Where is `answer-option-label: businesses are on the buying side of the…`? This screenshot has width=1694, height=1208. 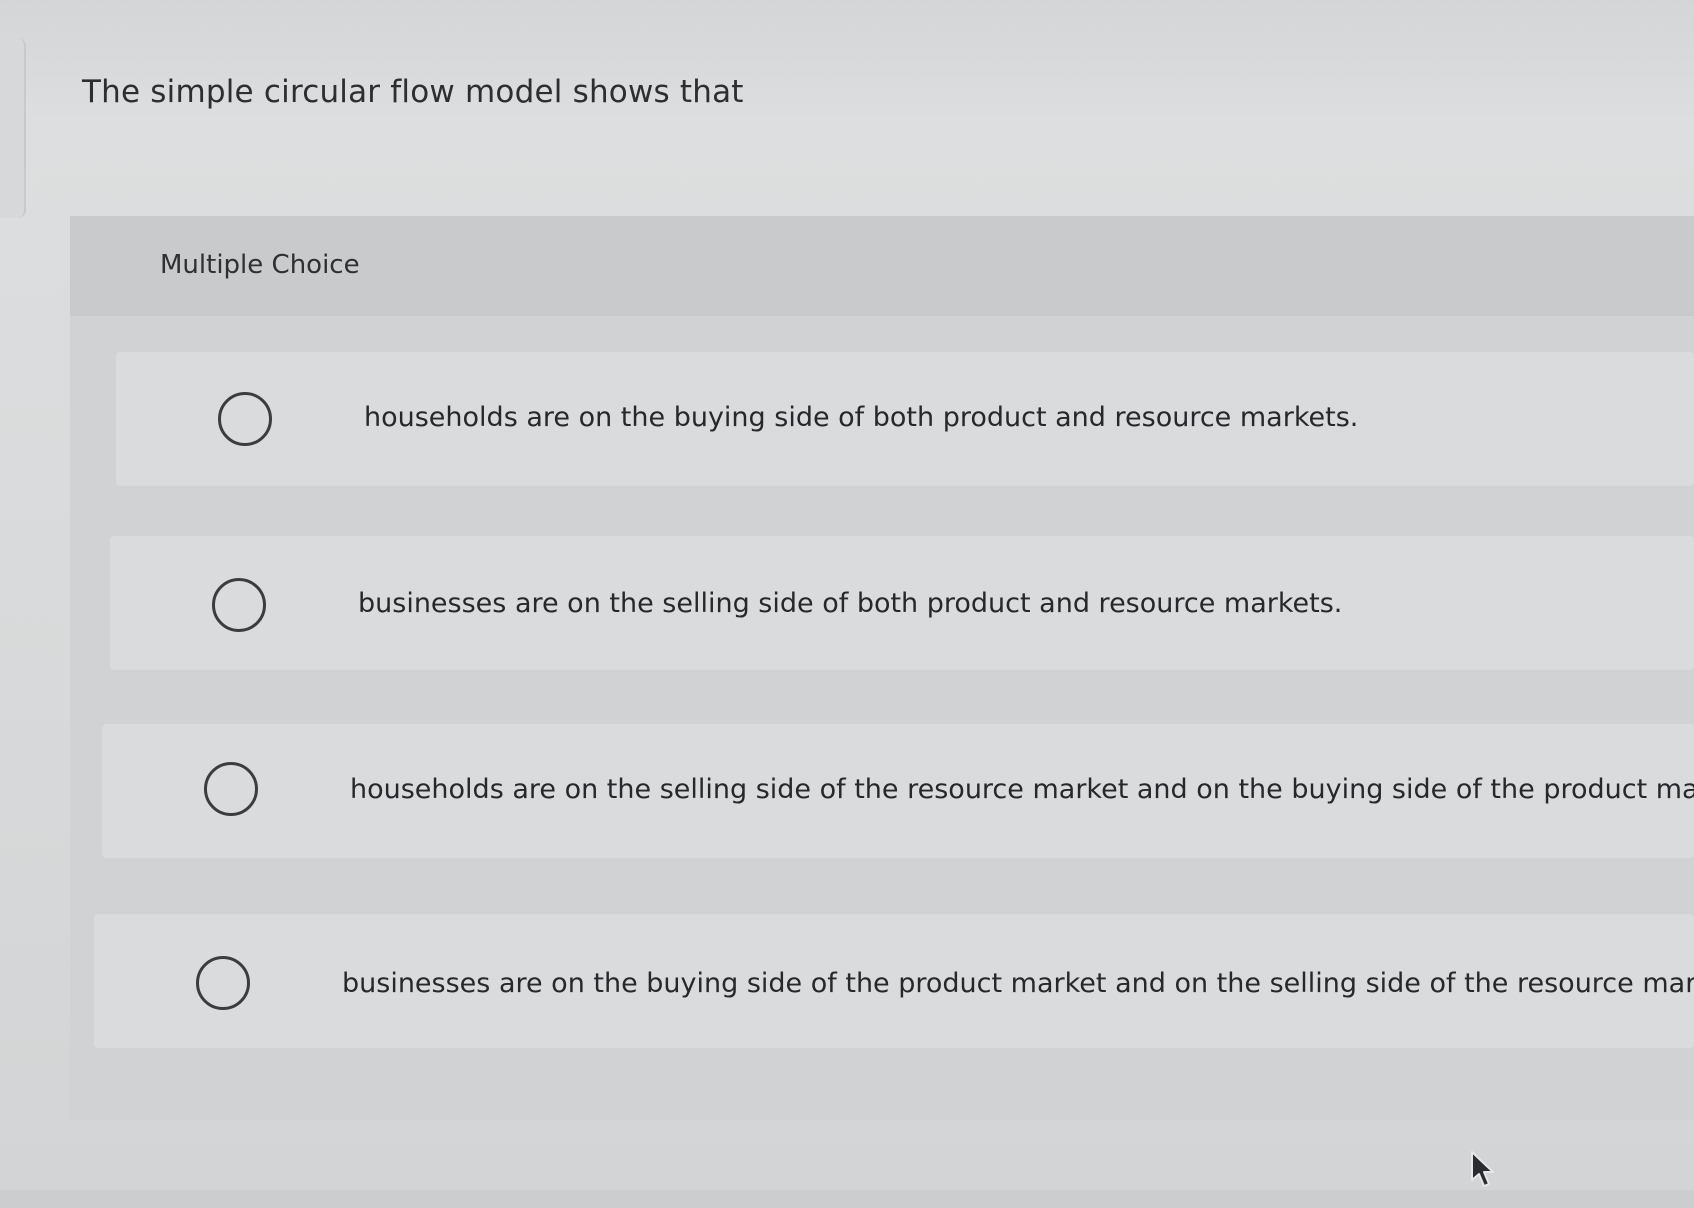
answer-option-label: businesses are on the buying side of the… is located at coordinates (1018, 983).